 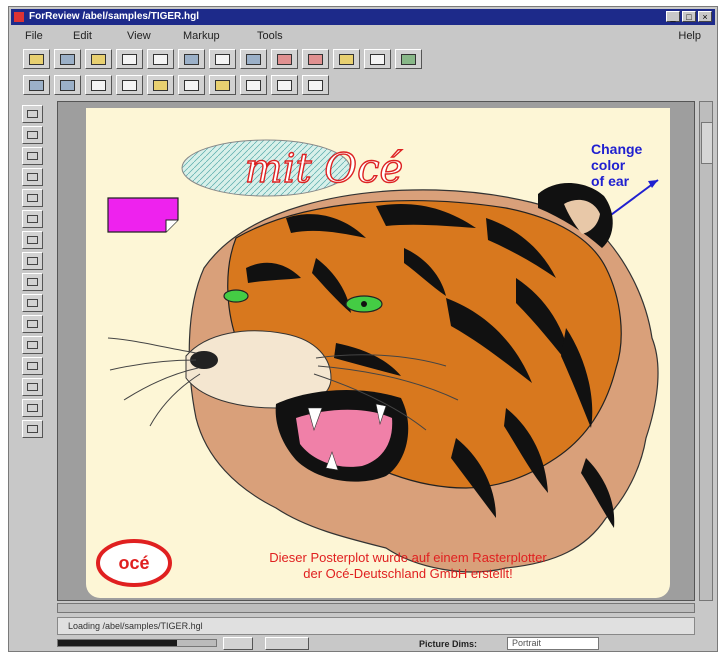 I want to click on grid-button, so click(x=284, y=59).